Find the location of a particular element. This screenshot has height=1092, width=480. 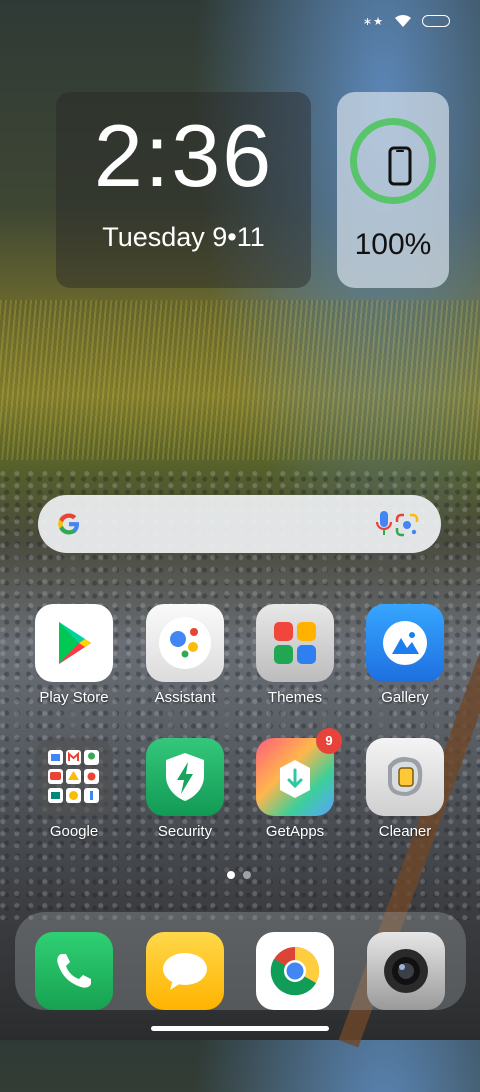

battery-ring is located at coordinates (393, 161).